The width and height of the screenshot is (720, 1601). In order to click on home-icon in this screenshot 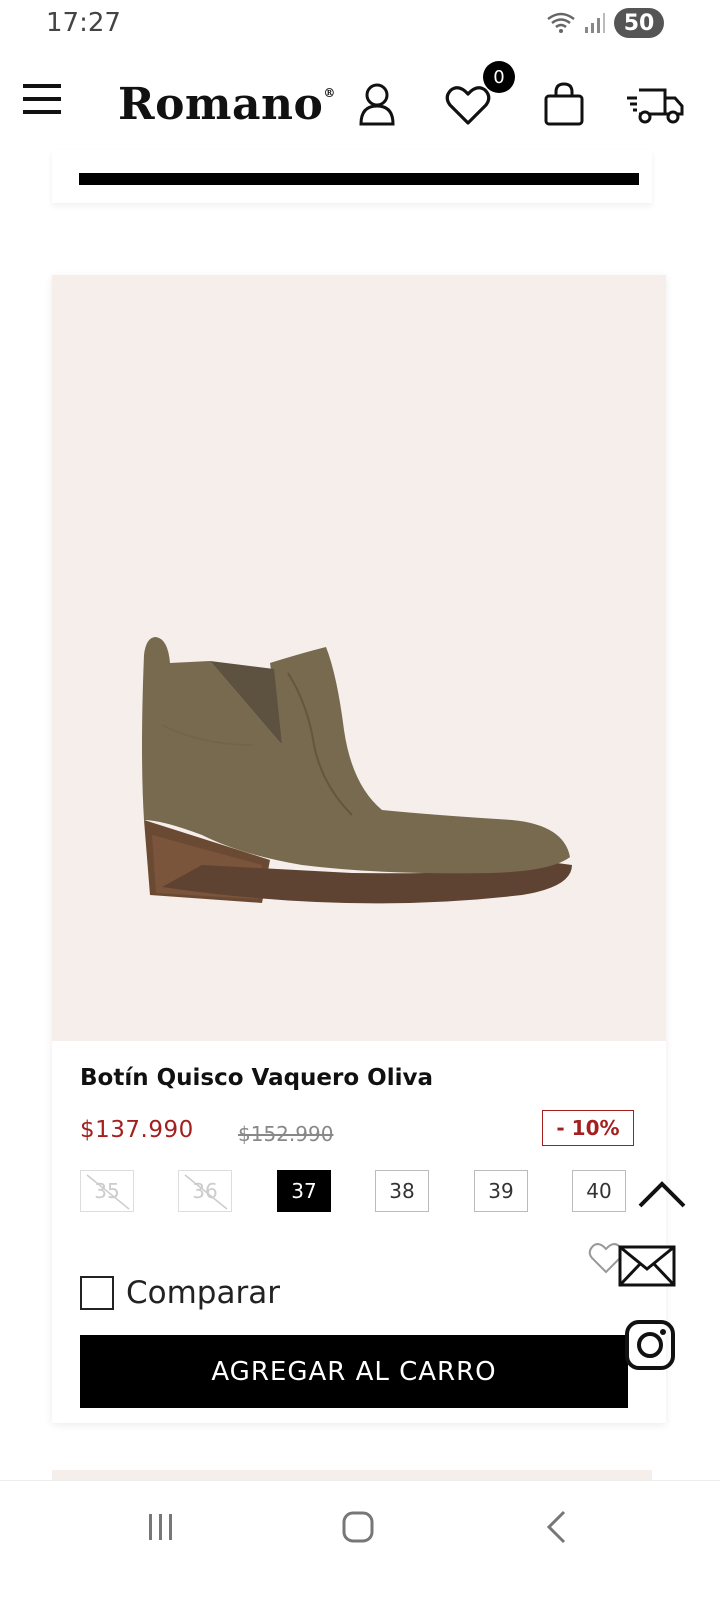, I will do `click(358, 1529)`.